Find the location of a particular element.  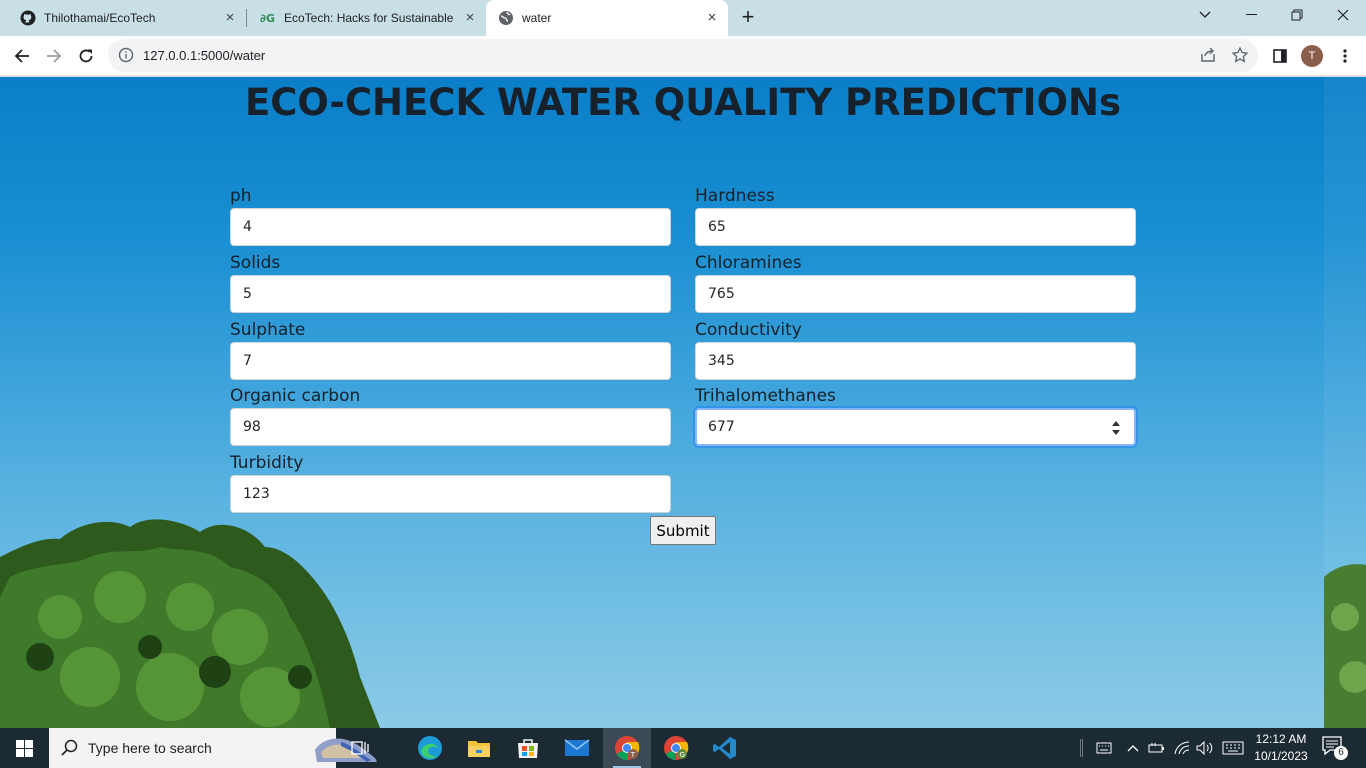

tab-search-icon is located at coordinates (1205, 15).